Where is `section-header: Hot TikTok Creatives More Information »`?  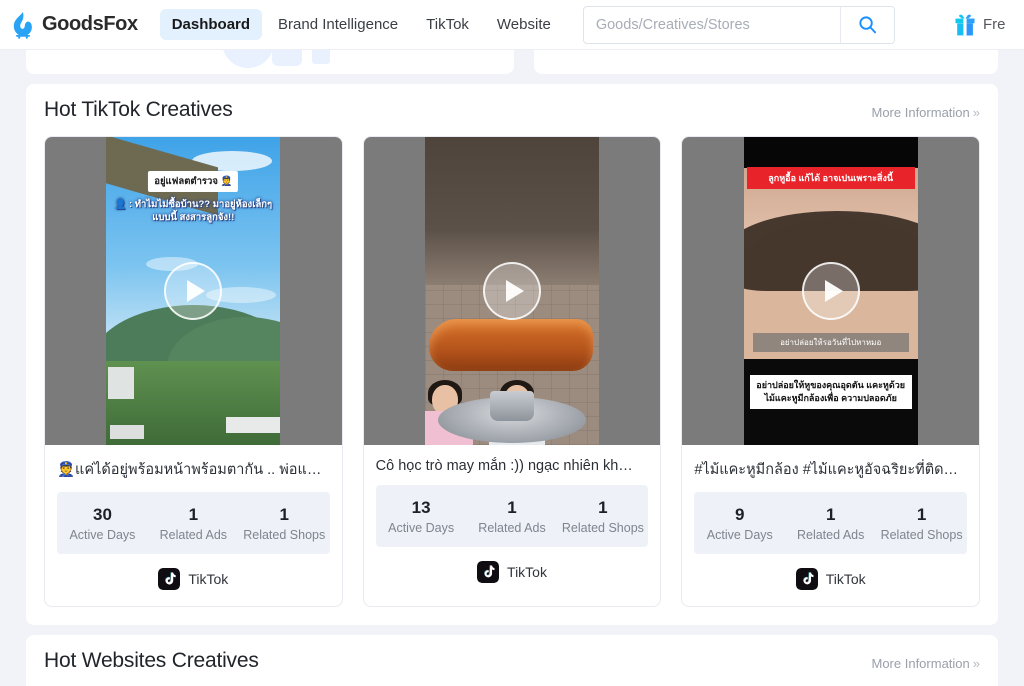
section-header: Hot TikTok Creatives More Information » is located at coordinates (512, 110).